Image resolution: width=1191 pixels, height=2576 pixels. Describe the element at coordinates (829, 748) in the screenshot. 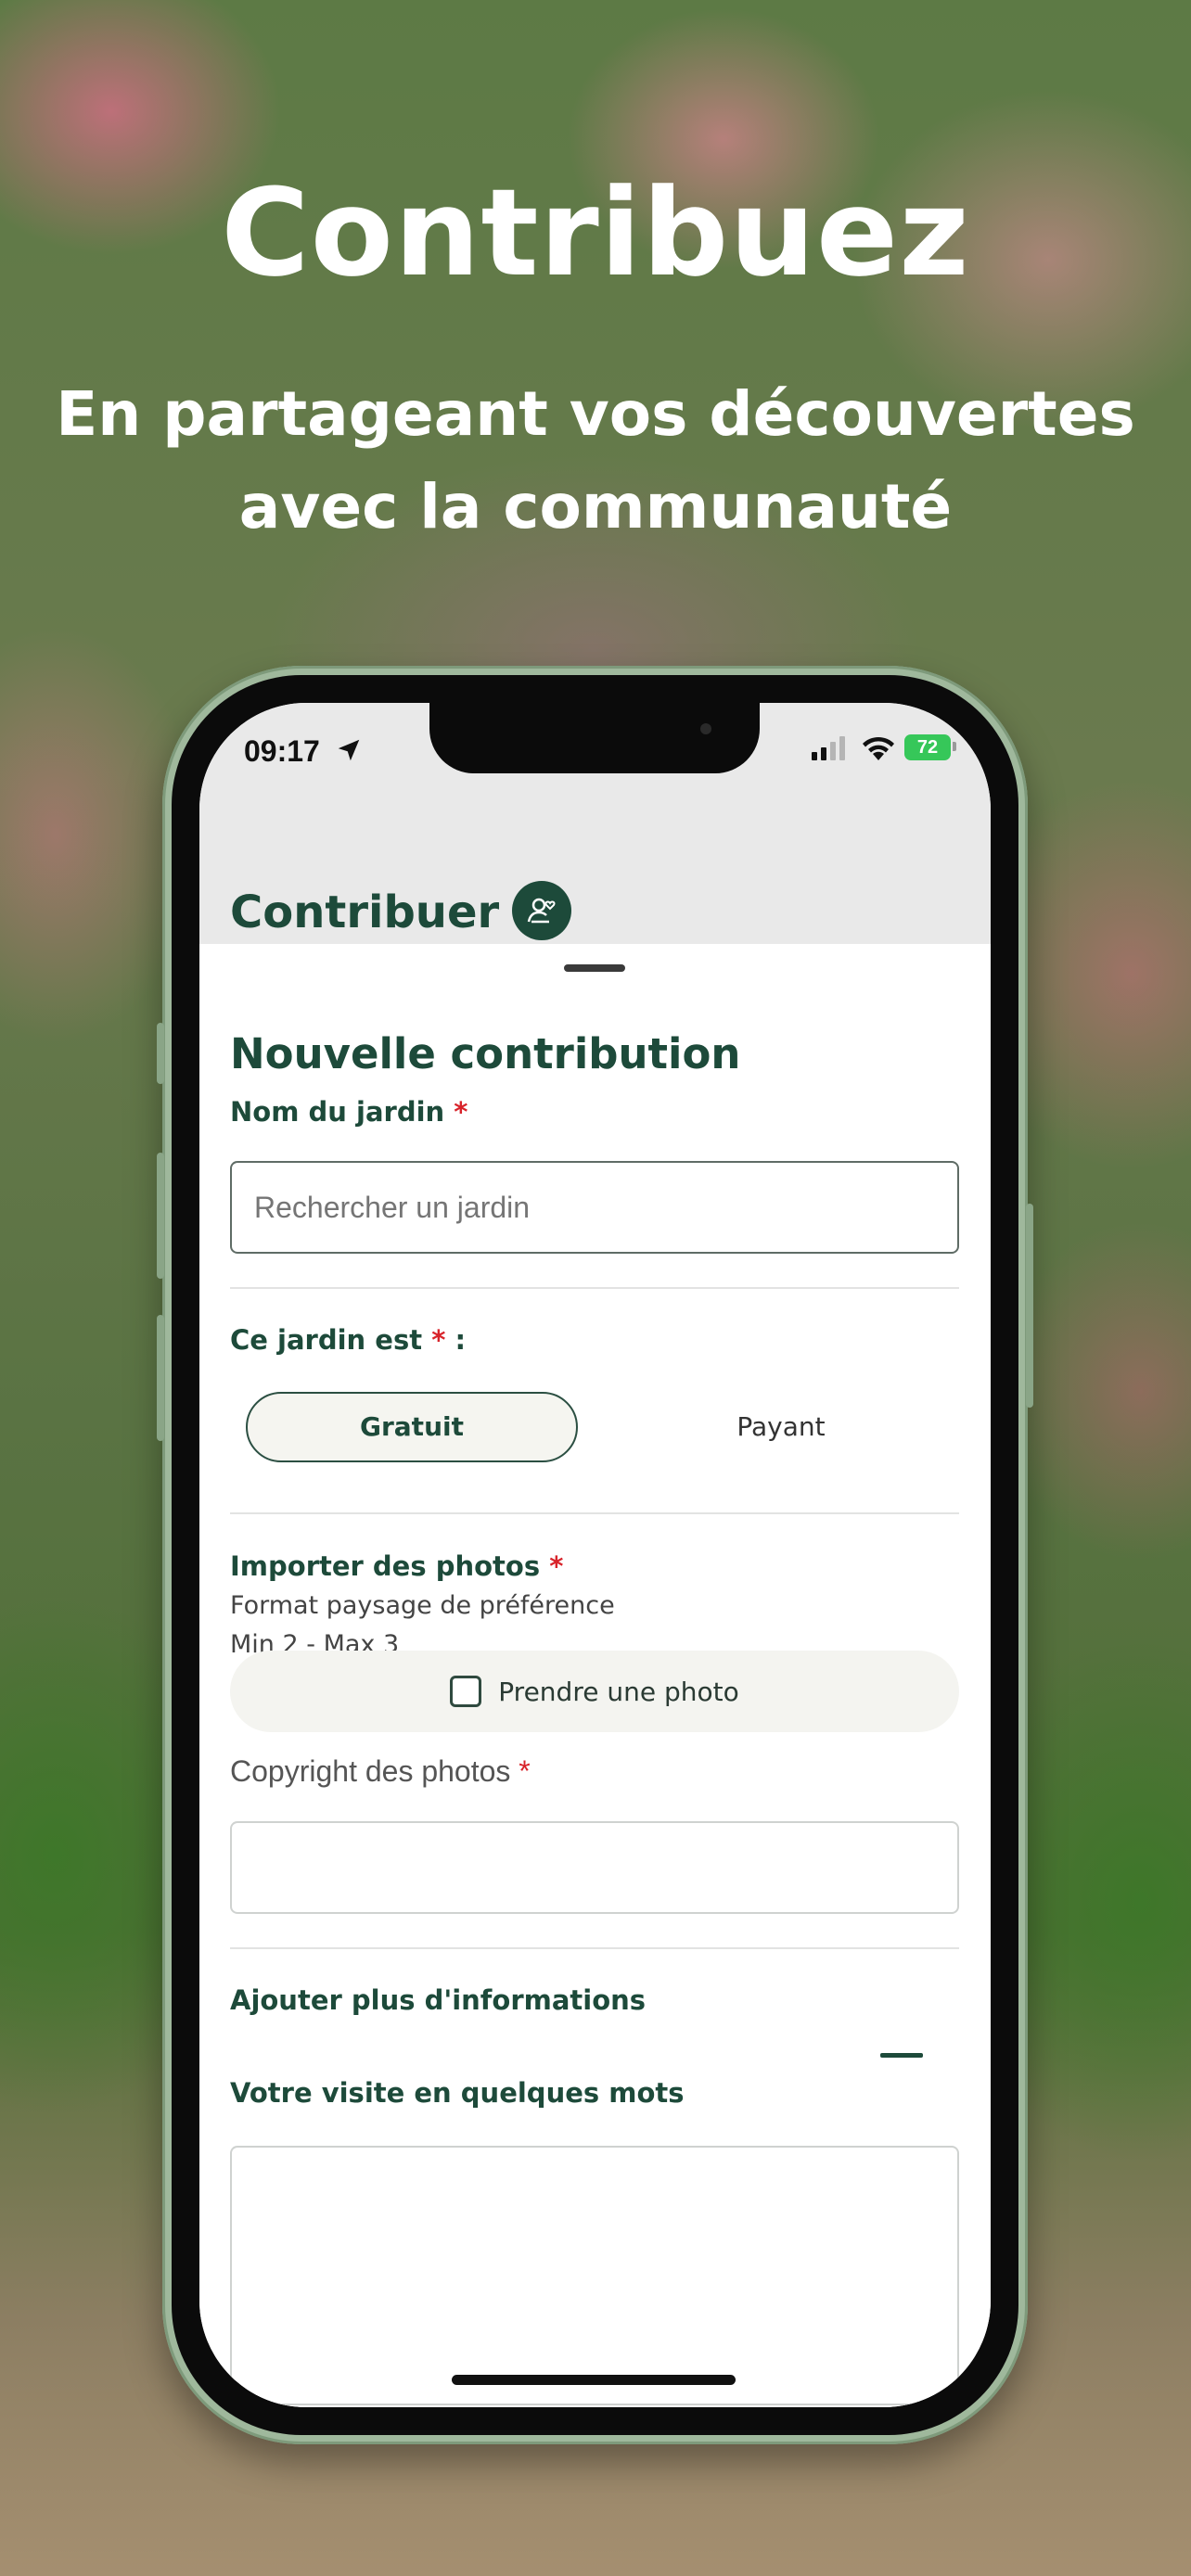

I see `cellular-signal-icon` at that location.